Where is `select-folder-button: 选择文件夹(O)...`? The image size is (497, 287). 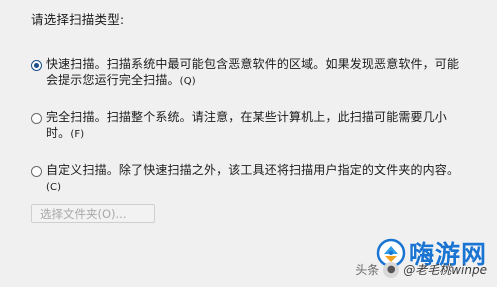 select-folder-button: 选择文件夹(O)... is located at coordinates (93, 213).